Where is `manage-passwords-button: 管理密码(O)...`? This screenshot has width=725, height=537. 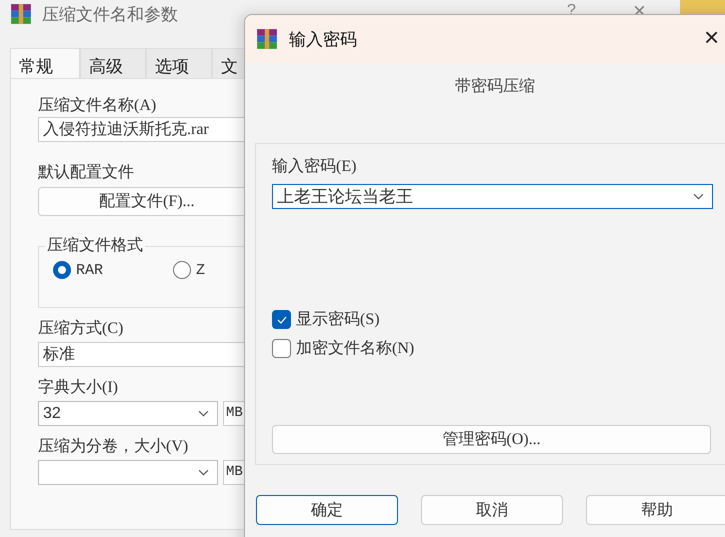
manage-passwords-button: 管理密码(O)... is located at coordinates (491, 439).